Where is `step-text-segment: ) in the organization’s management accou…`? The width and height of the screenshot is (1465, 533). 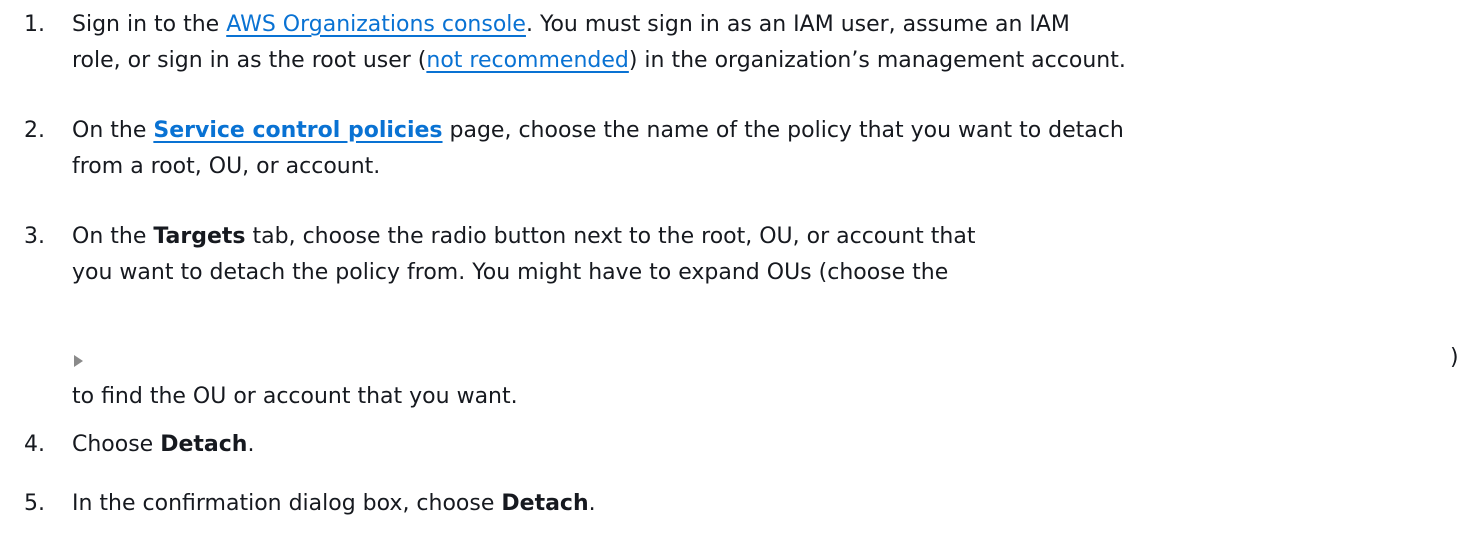 step-text-segment: ) in the organization’s management accou… is located at coordinates (877, 60).